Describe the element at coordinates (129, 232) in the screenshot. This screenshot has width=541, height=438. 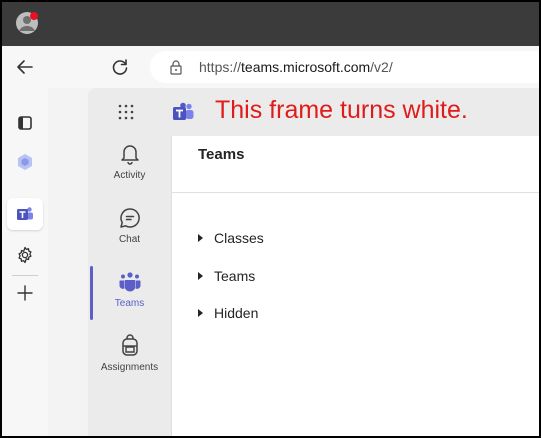
I see `rail-item-chat: Chat` at that location.